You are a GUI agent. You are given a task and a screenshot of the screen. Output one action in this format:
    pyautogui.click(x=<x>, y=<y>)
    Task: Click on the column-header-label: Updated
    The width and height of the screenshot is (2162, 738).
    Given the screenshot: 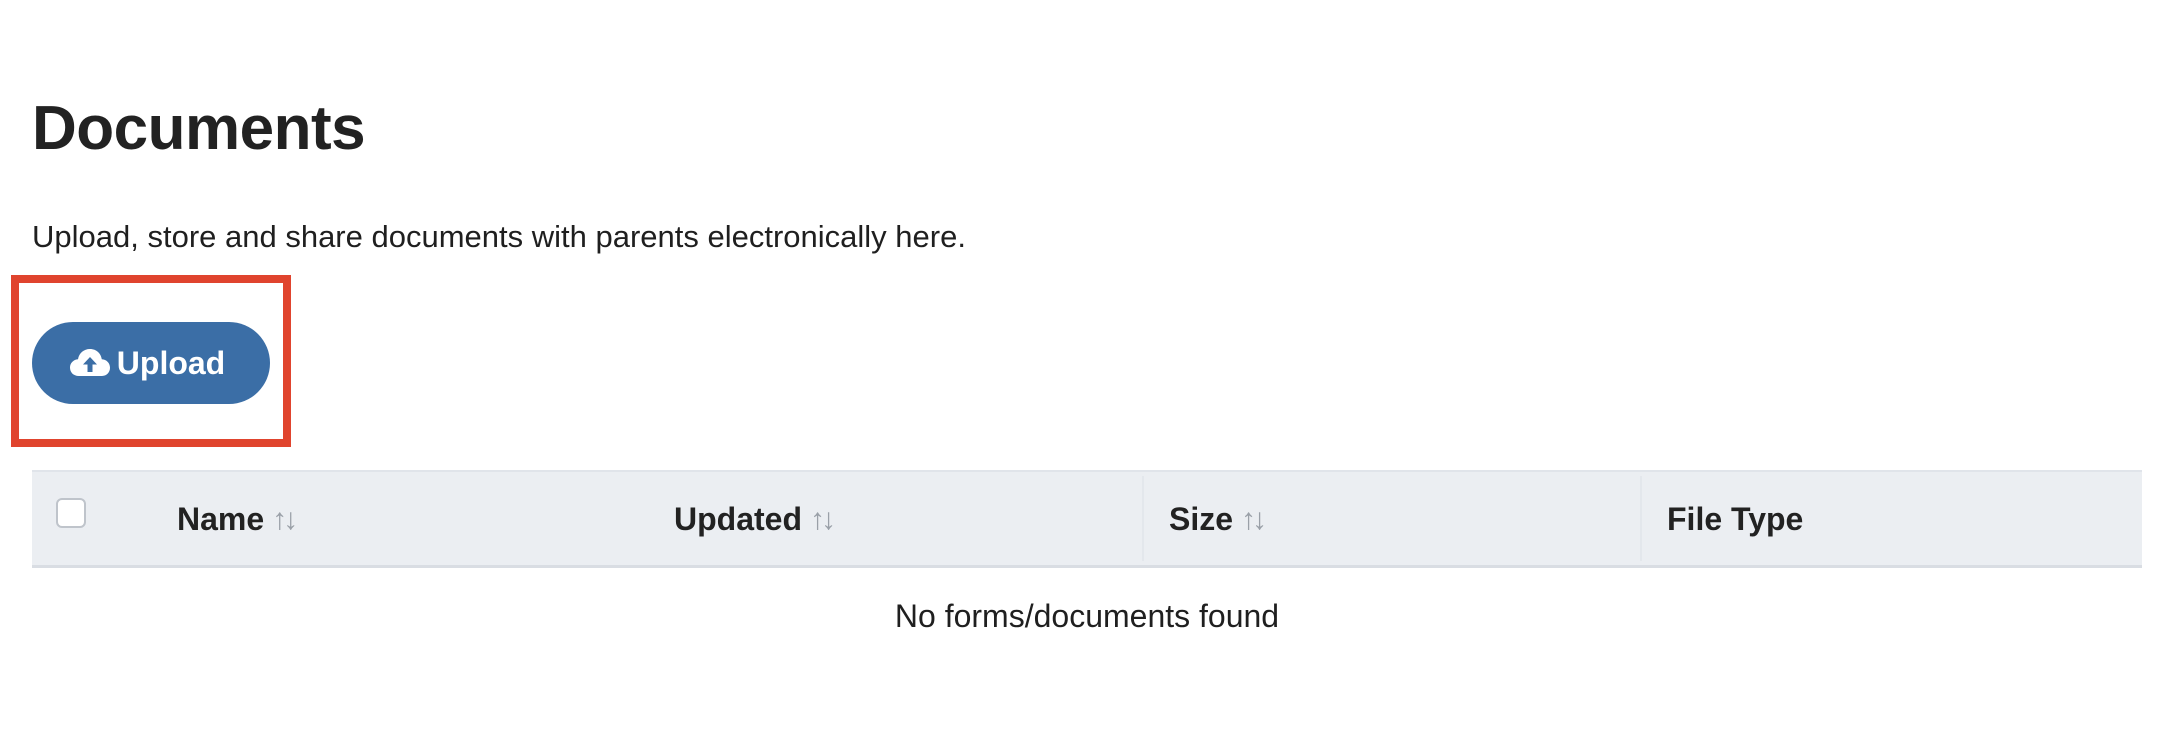 What is the action you would take?
    pyautogui.click(x=738, y=519)
    